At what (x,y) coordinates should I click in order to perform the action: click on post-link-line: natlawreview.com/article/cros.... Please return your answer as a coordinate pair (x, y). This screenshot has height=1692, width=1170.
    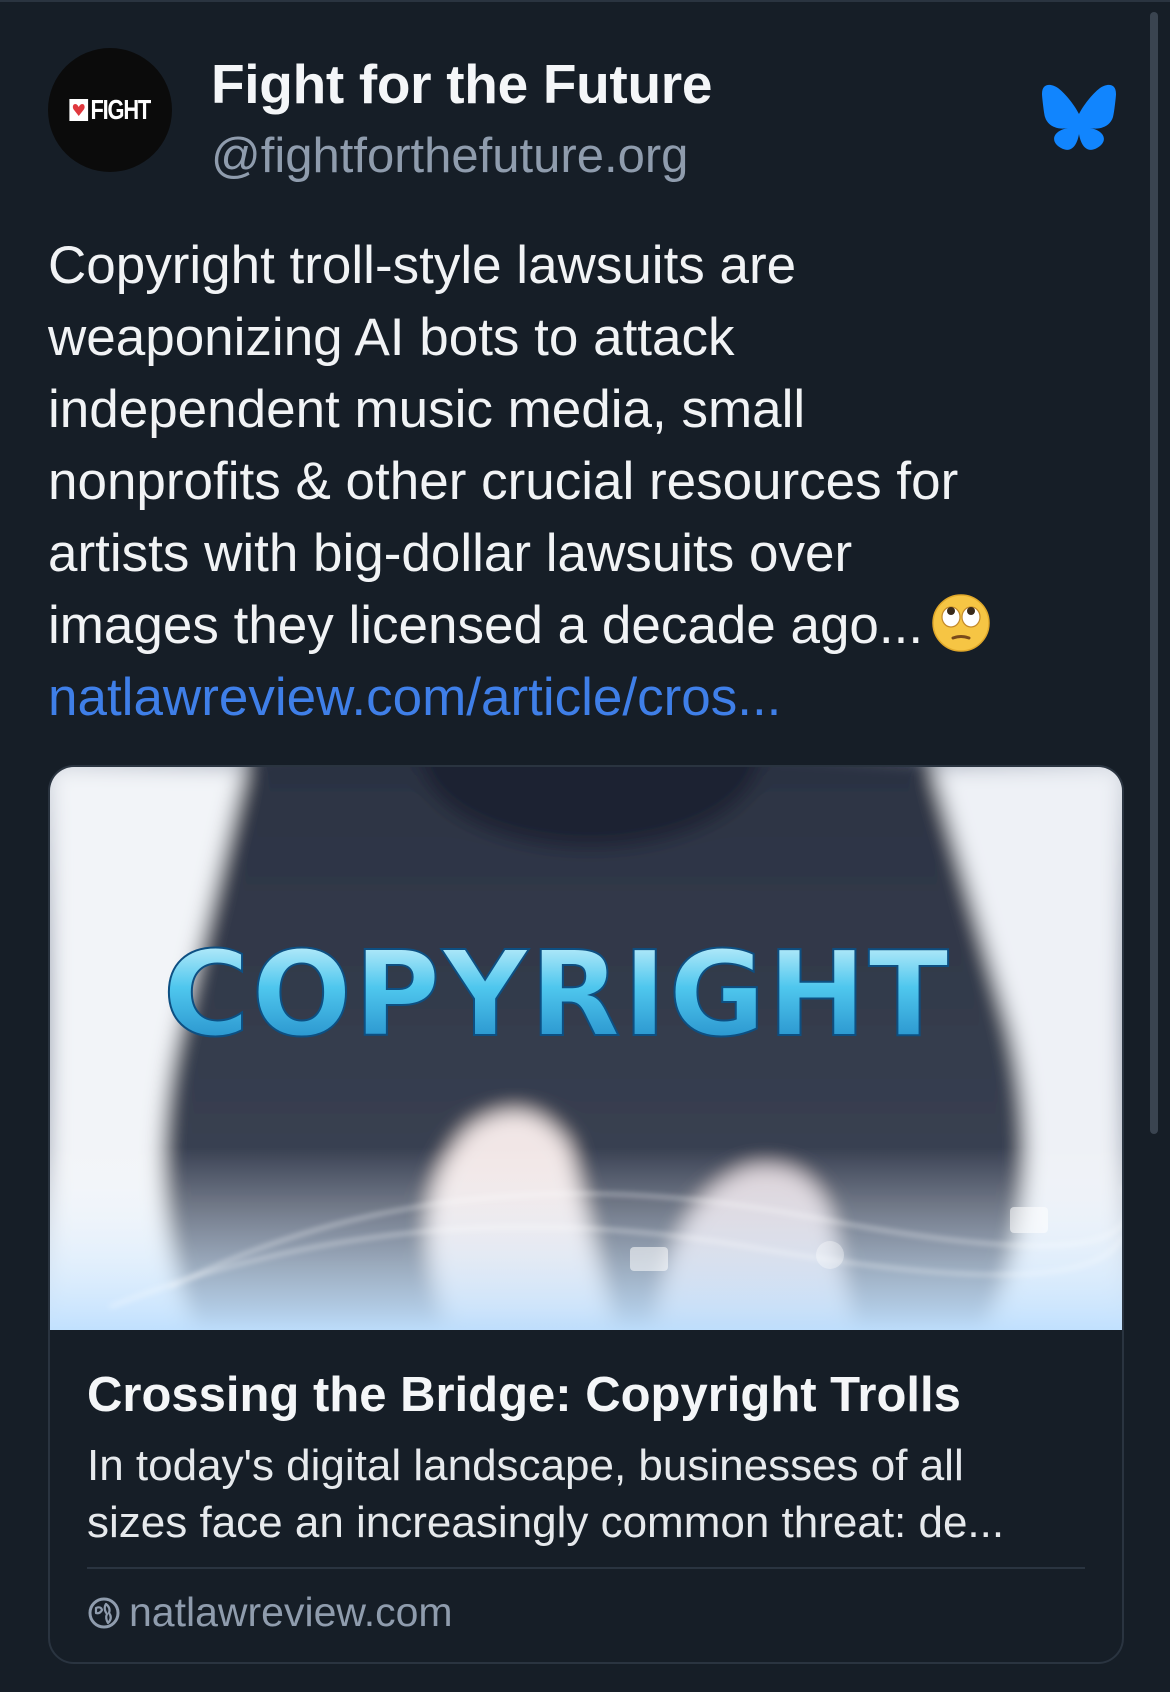
    Looking at the image, I should click on (588, 698).